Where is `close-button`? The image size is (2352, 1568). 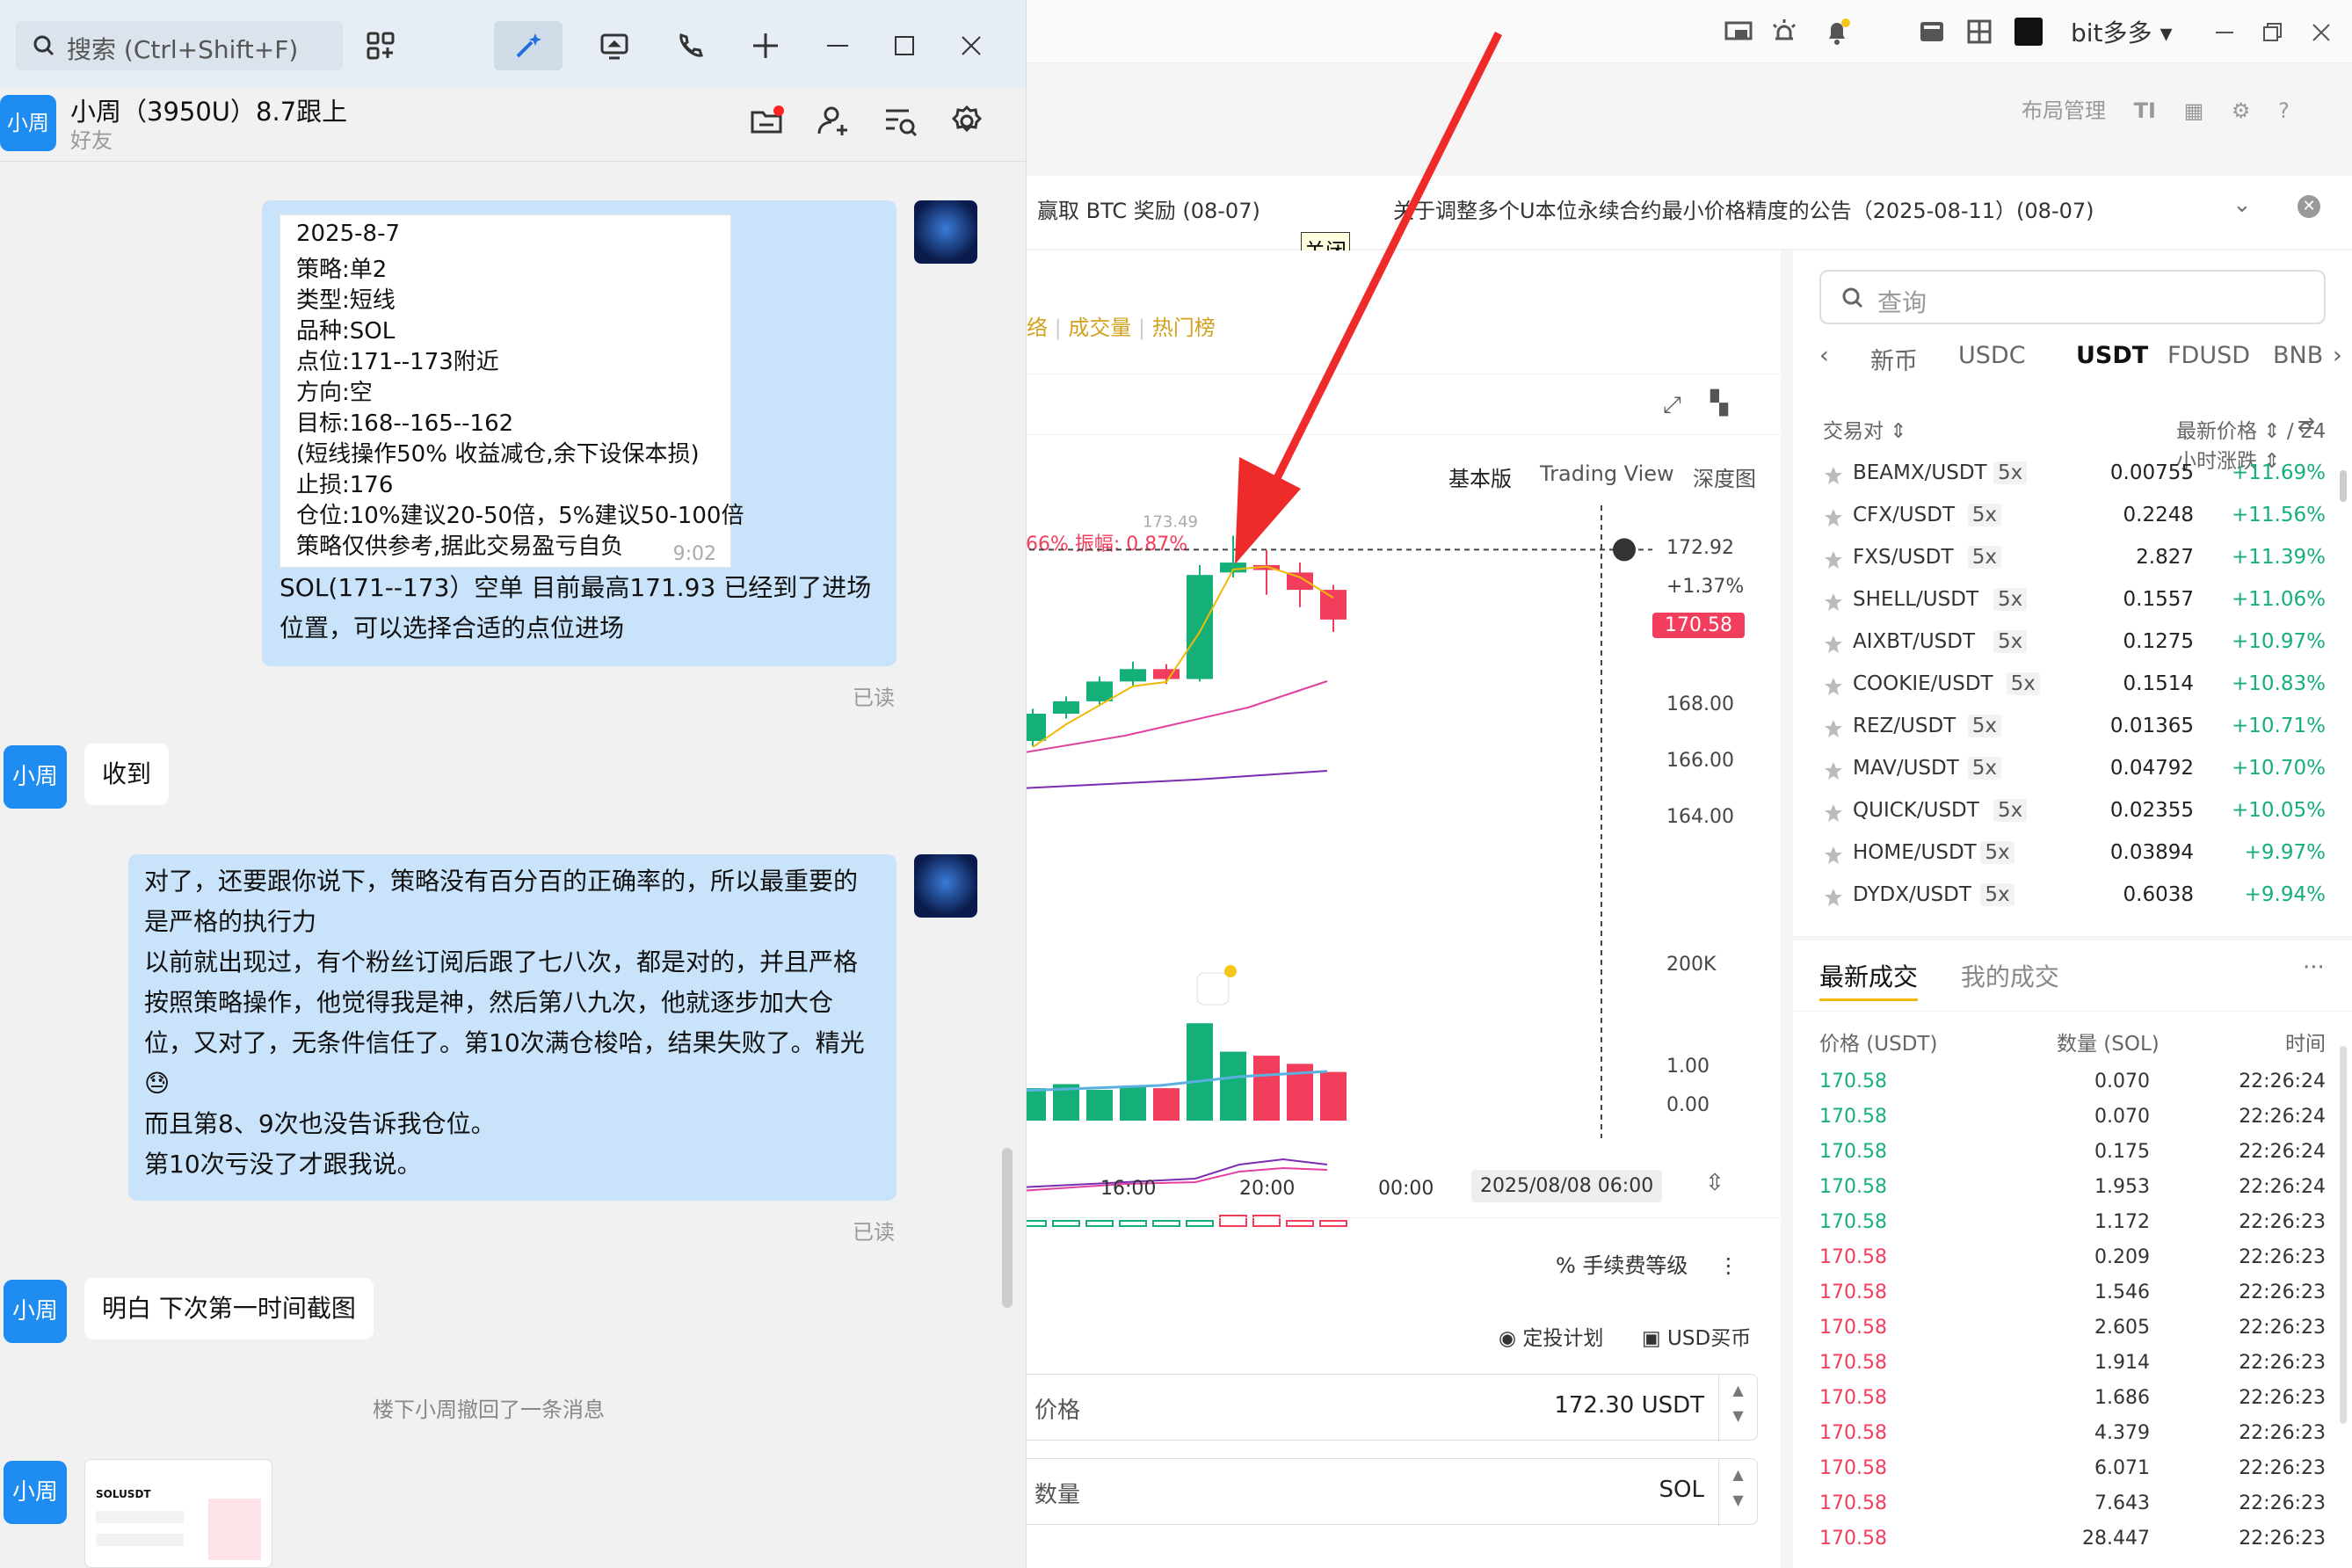
close-button is located at coordinates (971, 45).